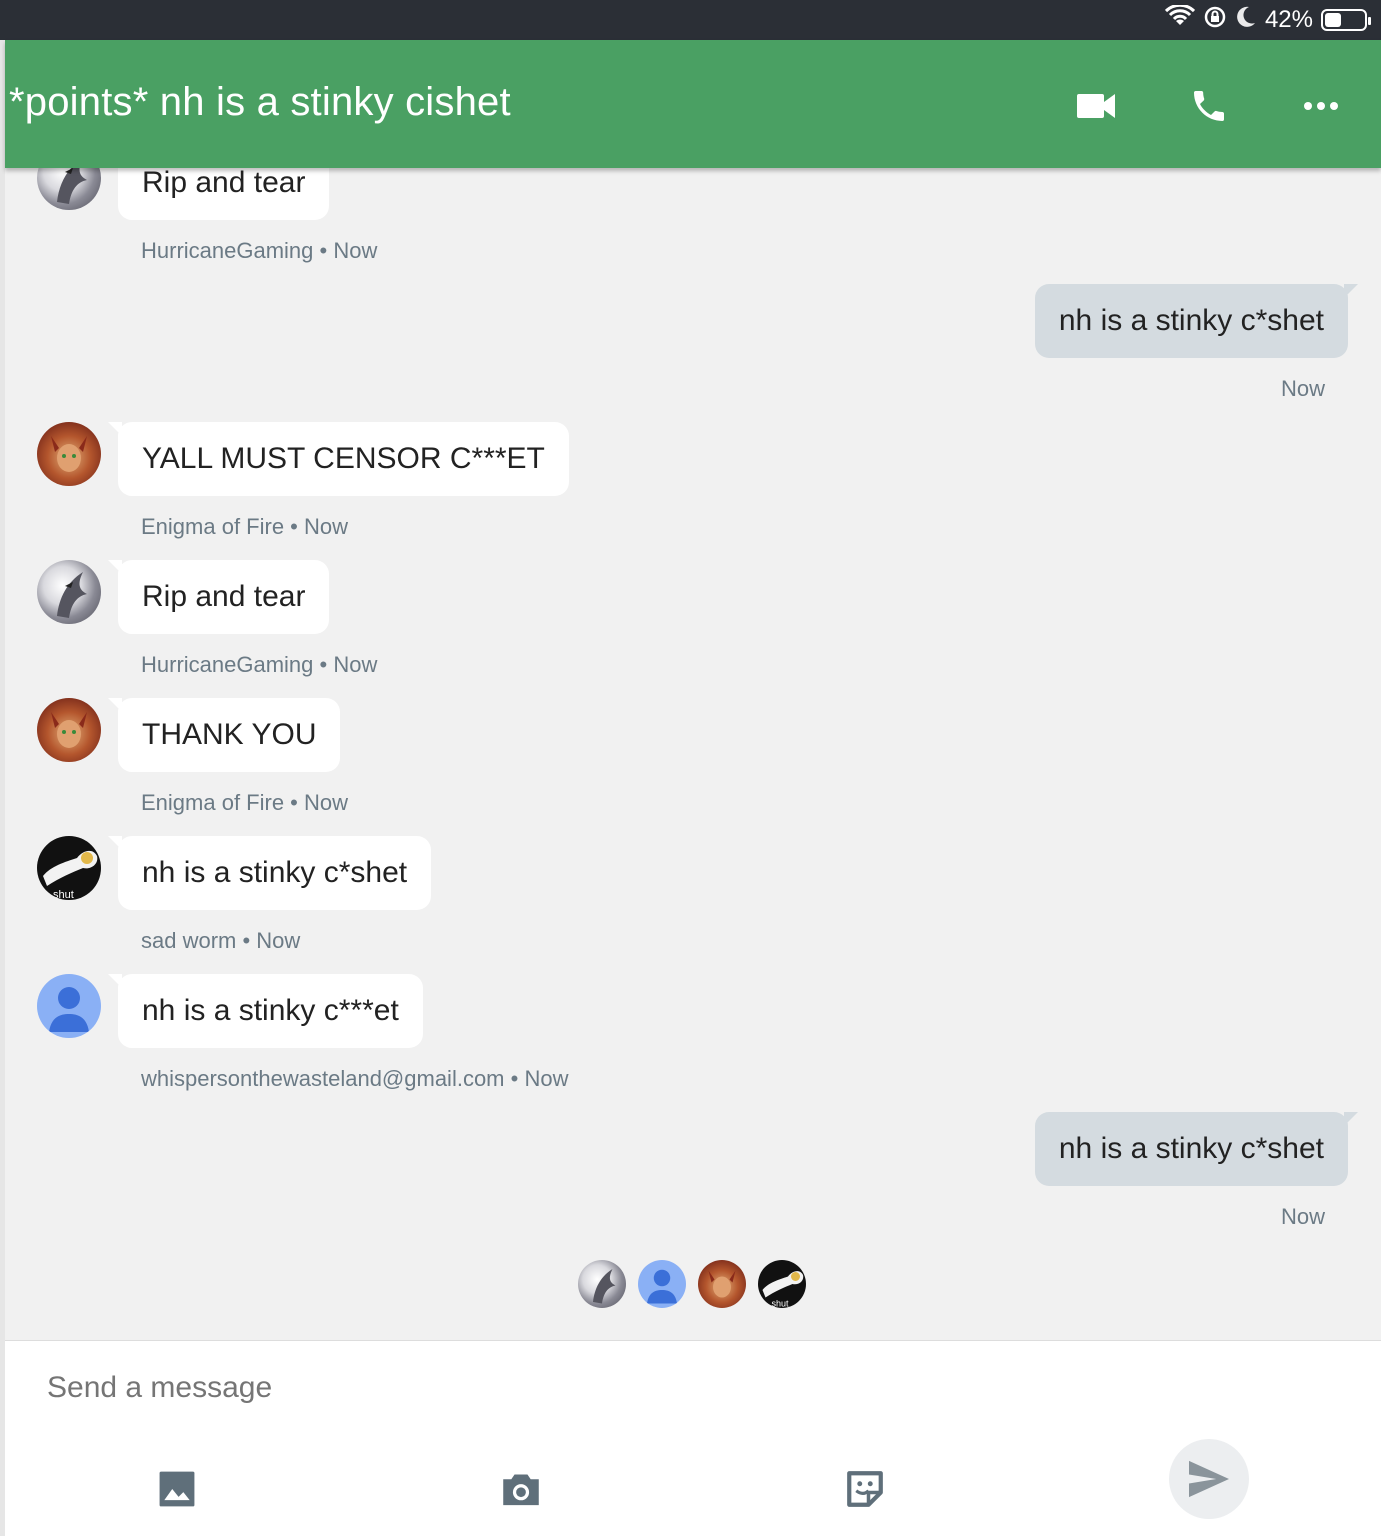  I want to click on message-text: THANK YOU, so click(229, 734).